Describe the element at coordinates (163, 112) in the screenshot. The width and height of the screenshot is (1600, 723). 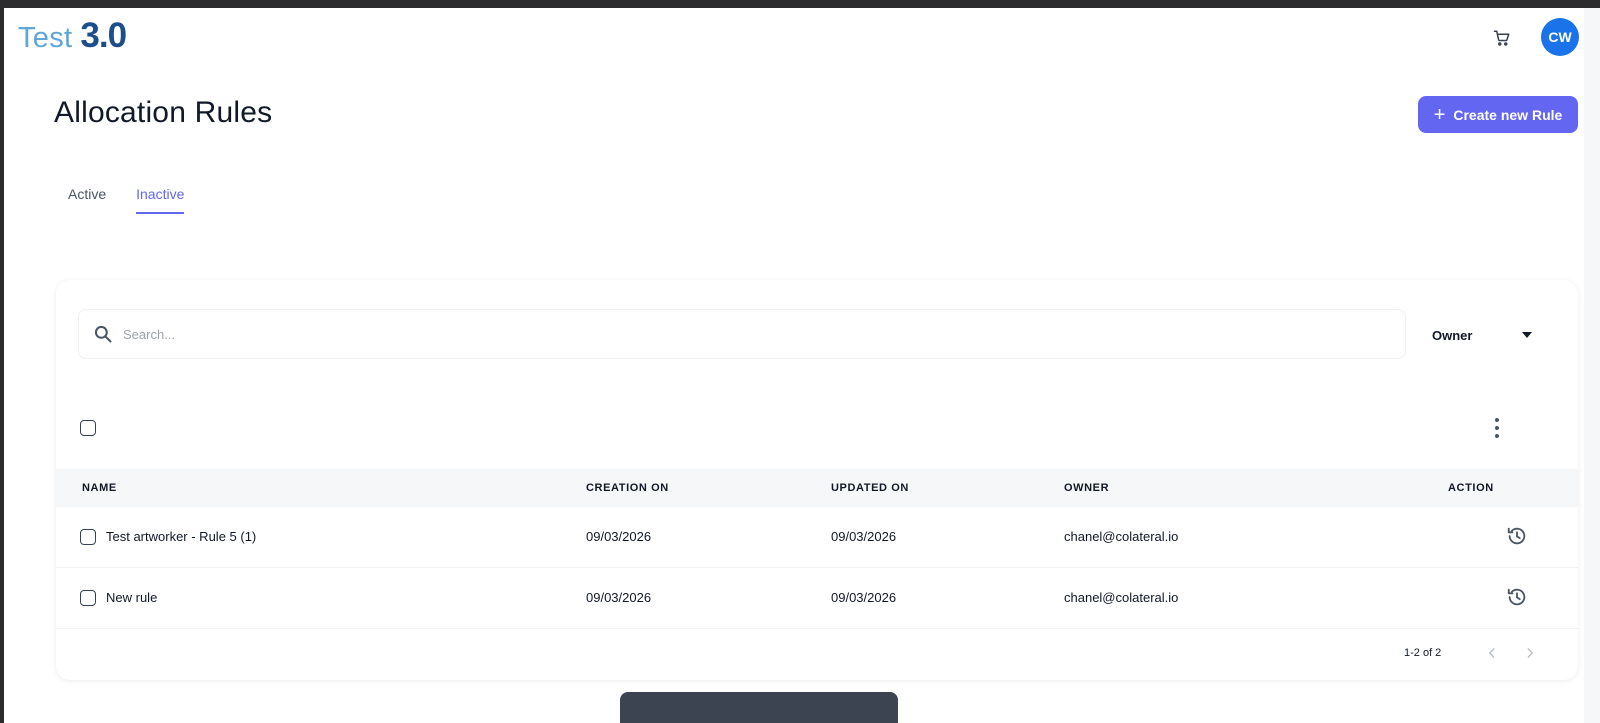
I see `page-title: Allocation Rules` at that location.